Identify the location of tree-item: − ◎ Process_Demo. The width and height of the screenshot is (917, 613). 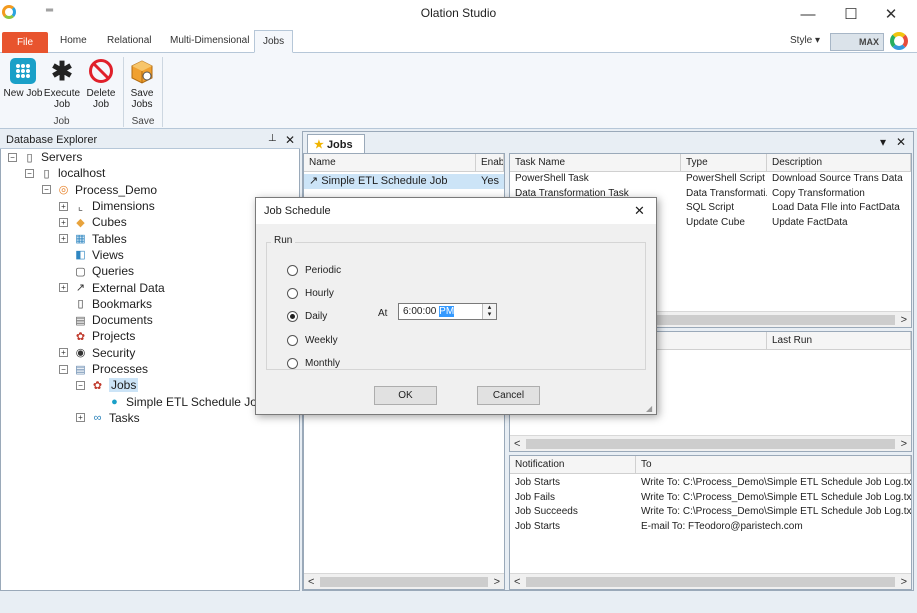
(153, 190).